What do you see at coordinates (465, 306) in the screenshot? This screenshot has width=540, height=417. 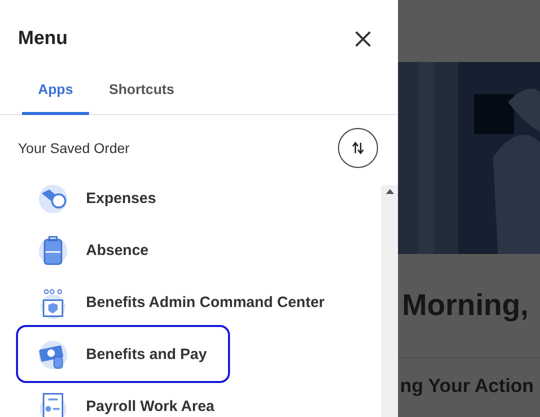 I see `greeting-heading: Morning,` at bounding box center [465, 306].